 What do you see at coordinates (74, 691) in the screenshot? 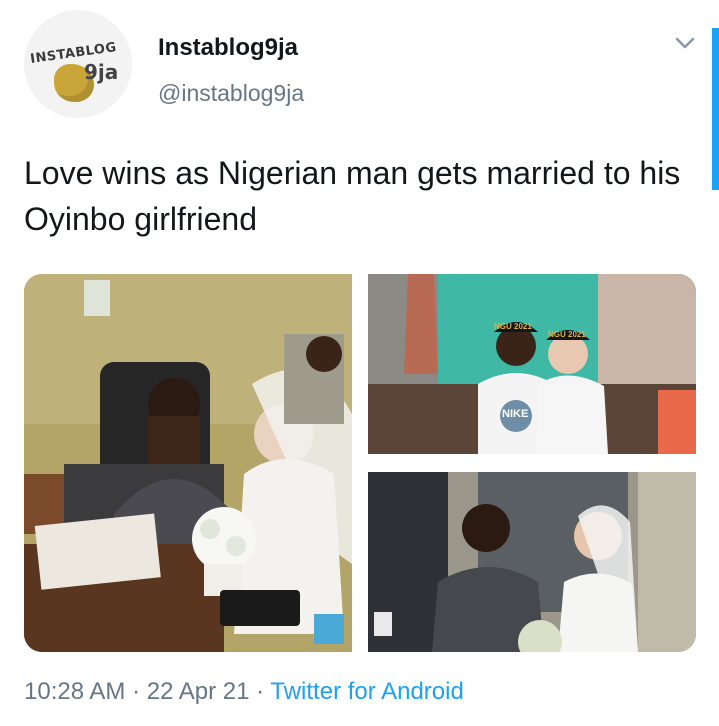
I see `tweet-time: 10:28 AM` at bounding box center [74, 691].